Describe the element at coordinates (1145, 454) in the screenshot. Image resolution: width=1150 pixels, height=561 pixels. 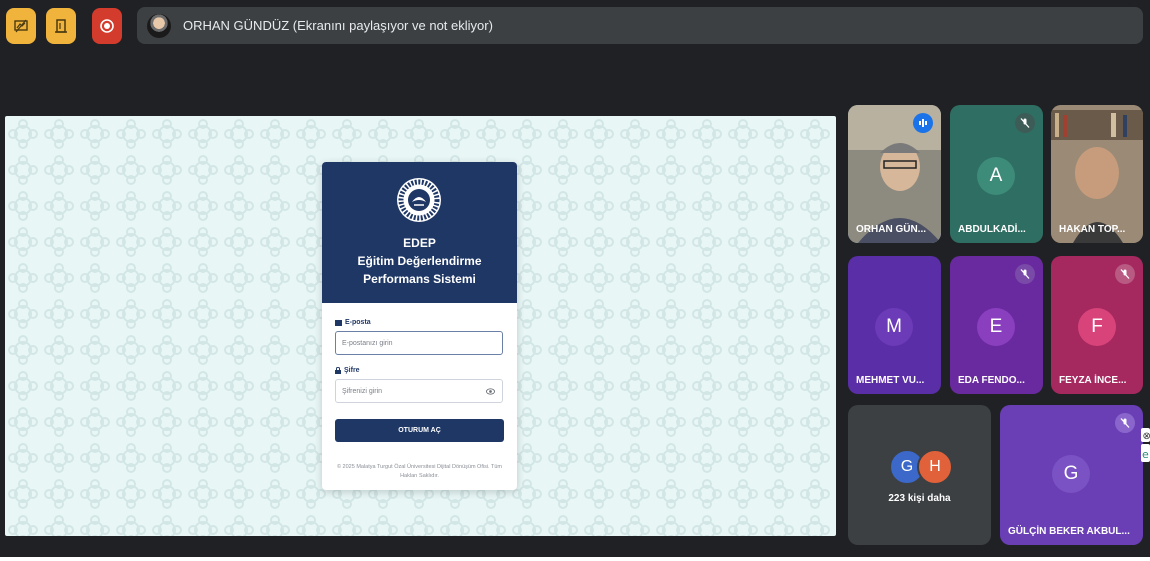
I see `svg-text: e` at that location.